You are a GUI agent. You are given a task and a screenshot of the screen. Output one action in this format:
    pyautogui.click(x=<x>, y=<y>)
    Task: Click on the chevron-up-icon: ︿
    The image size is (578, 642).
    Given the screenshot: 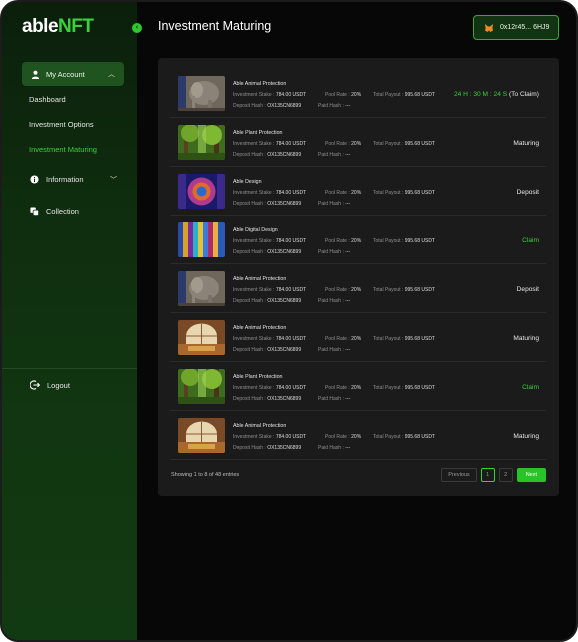 What is the action you would take?
    pyautogui.click(x=111, y=74)
    